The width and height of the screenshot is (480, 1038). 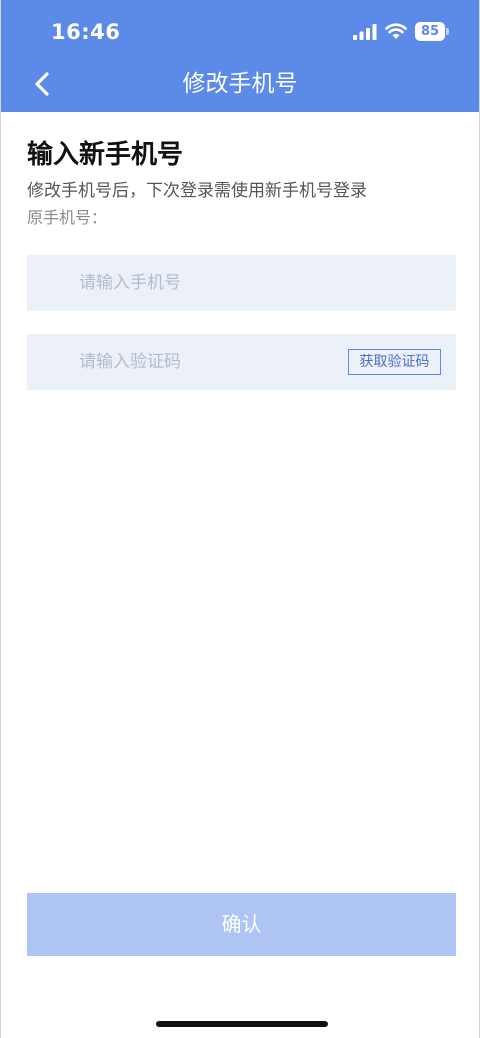 What do you see at coordinates (365, 32) in the screenshot?
I see `signal-icon` at bounding box center [365, 32].